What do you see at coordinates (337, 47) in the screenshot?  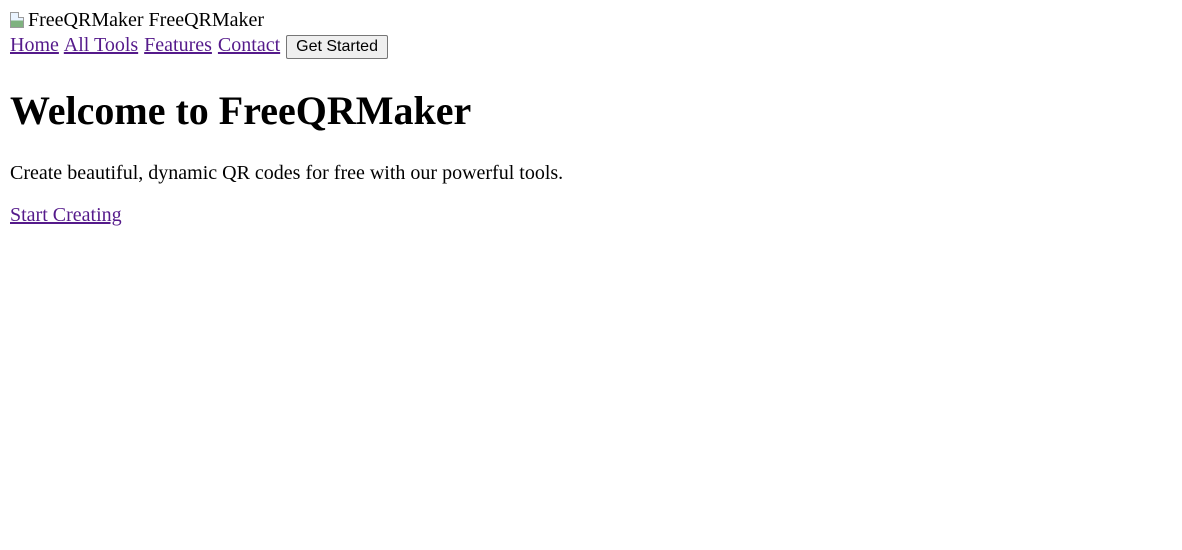 I see `get-started-button: Get Started` at bounding box center [337, 47].